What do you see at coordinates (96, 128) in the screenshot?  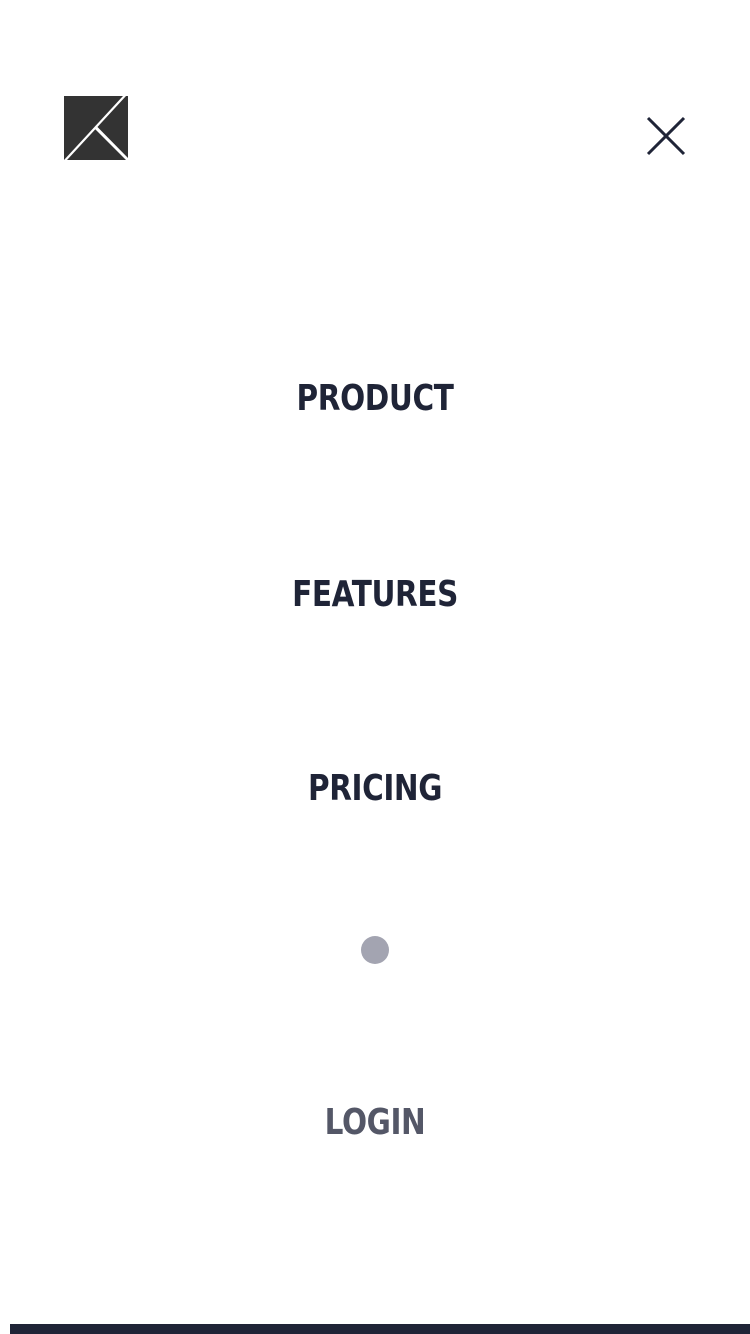 I see `k-logo-icon` at bounding box center [96, 128].